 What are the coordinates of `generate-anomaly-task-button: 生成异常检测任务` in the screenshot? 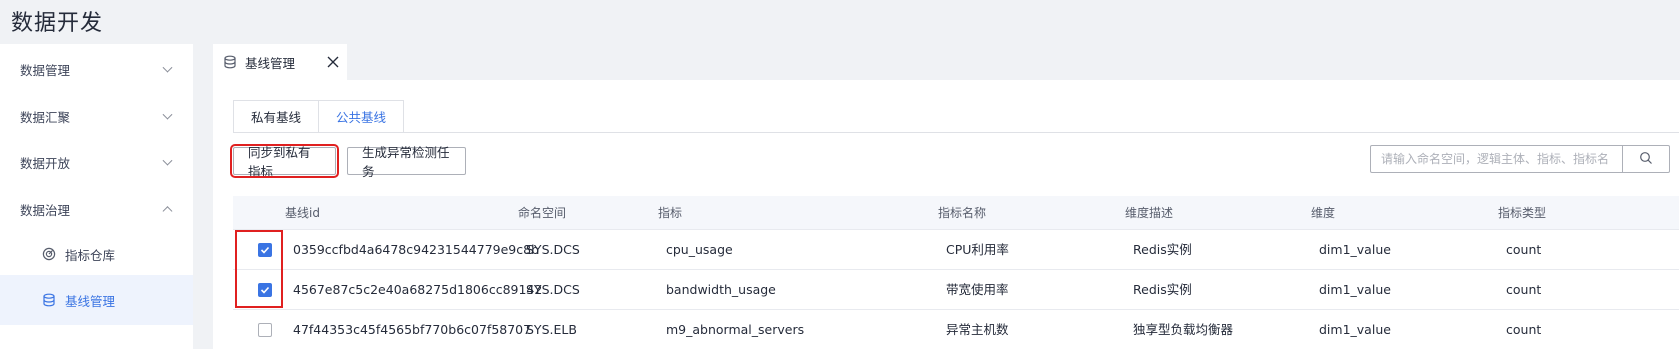 It's located at (406, 162).